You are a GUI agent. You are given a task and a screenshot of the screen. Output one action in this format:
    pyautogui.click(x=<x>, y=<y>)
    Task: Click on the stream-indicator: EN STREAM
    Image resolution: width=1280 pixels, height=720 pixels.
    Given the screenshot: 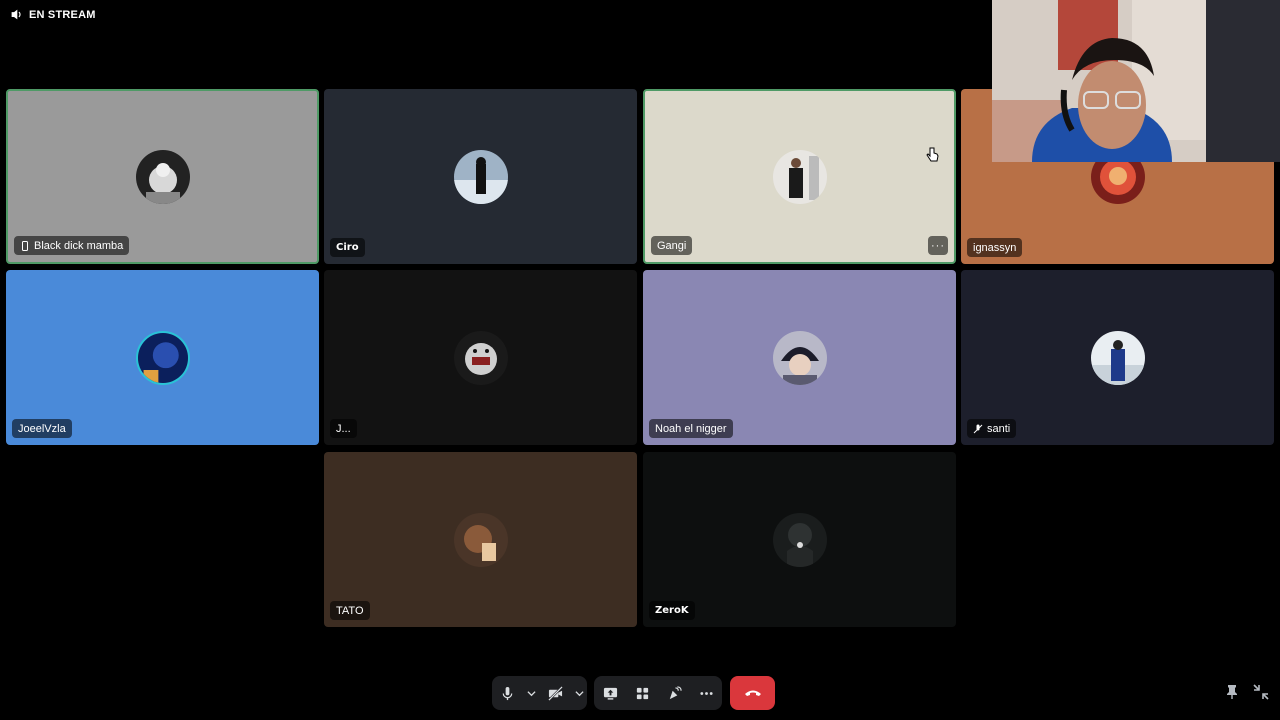 What is the action you would take?
    pyautogui.click(x=53, y=14)
    